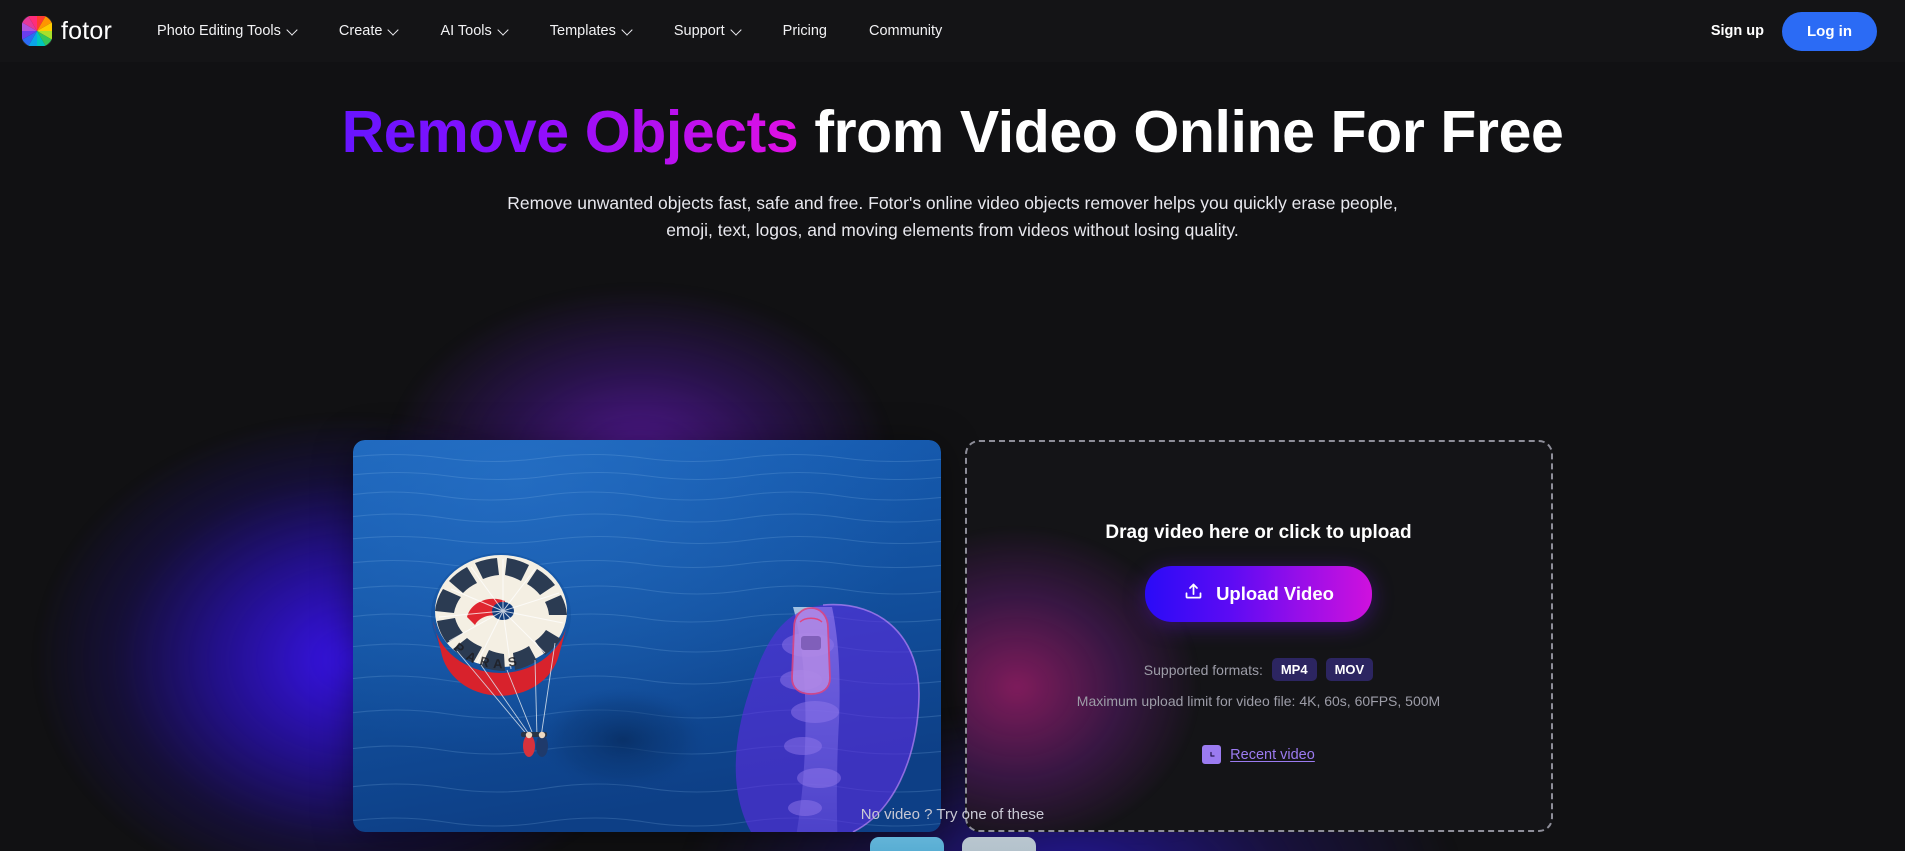 This screenshot has width=1905, height=851. Describe the element at coordinates (1275, 593) in the screenshot. I see `upload-video-button-label: Upload Video` at that location.